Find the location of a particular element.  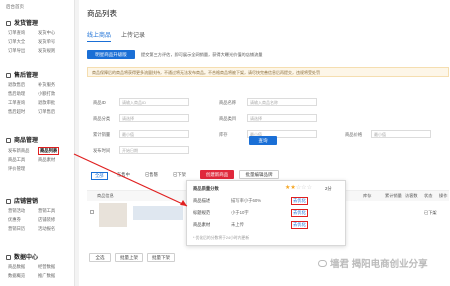

criterion-name: 标题规范 is located at coordinates (202, 212).